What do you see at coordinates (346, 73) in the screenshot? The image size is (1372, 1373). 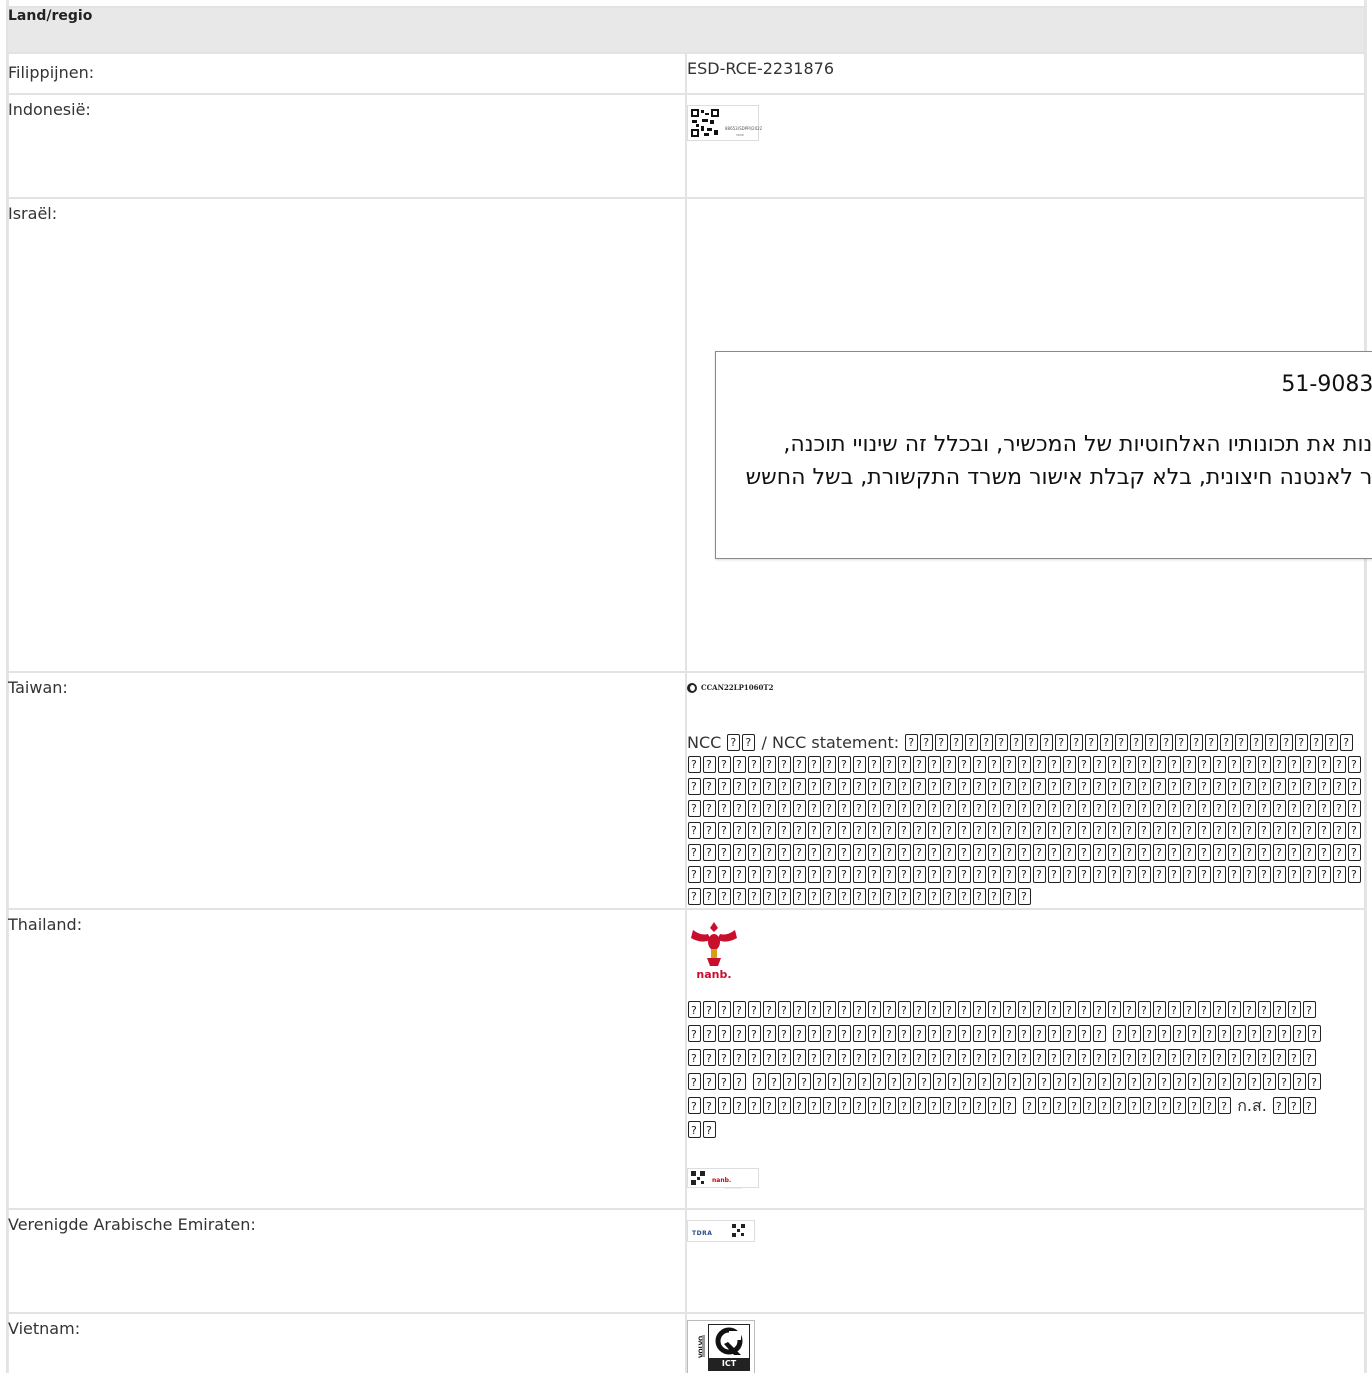 I see `country-cell: Filippijnen:` at bounding box center [346, 73].